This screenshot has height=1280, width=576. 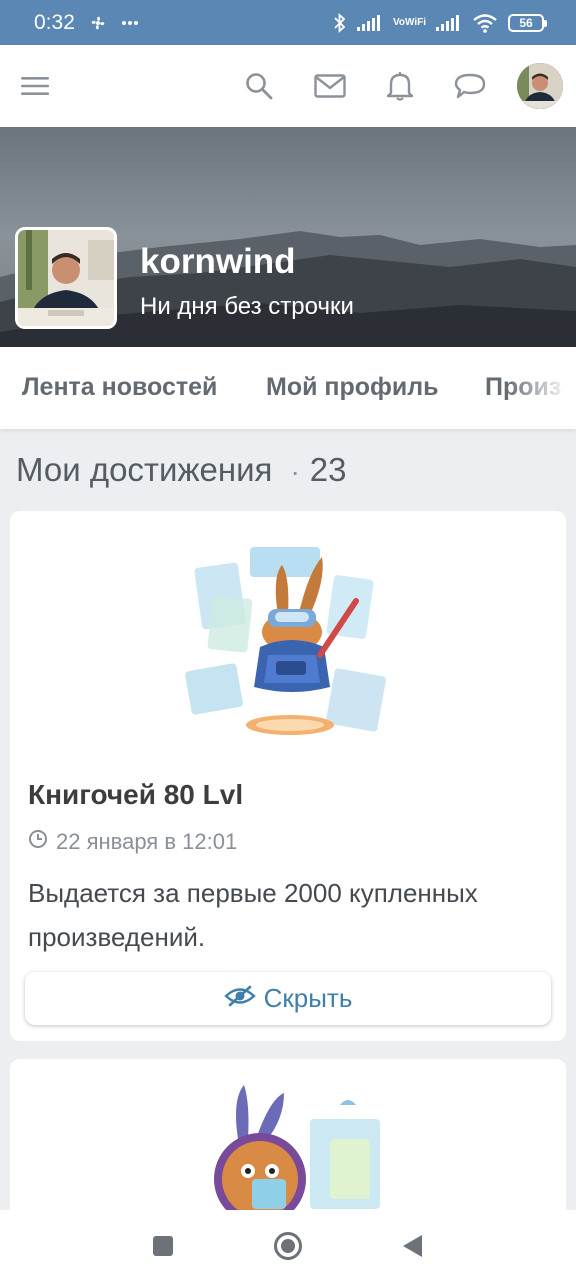 What do you see at coordinates (147, 841) in the screenshot?
I see `achievement-date-text: 22 января в 12:01` at bounding box center [147, 841].